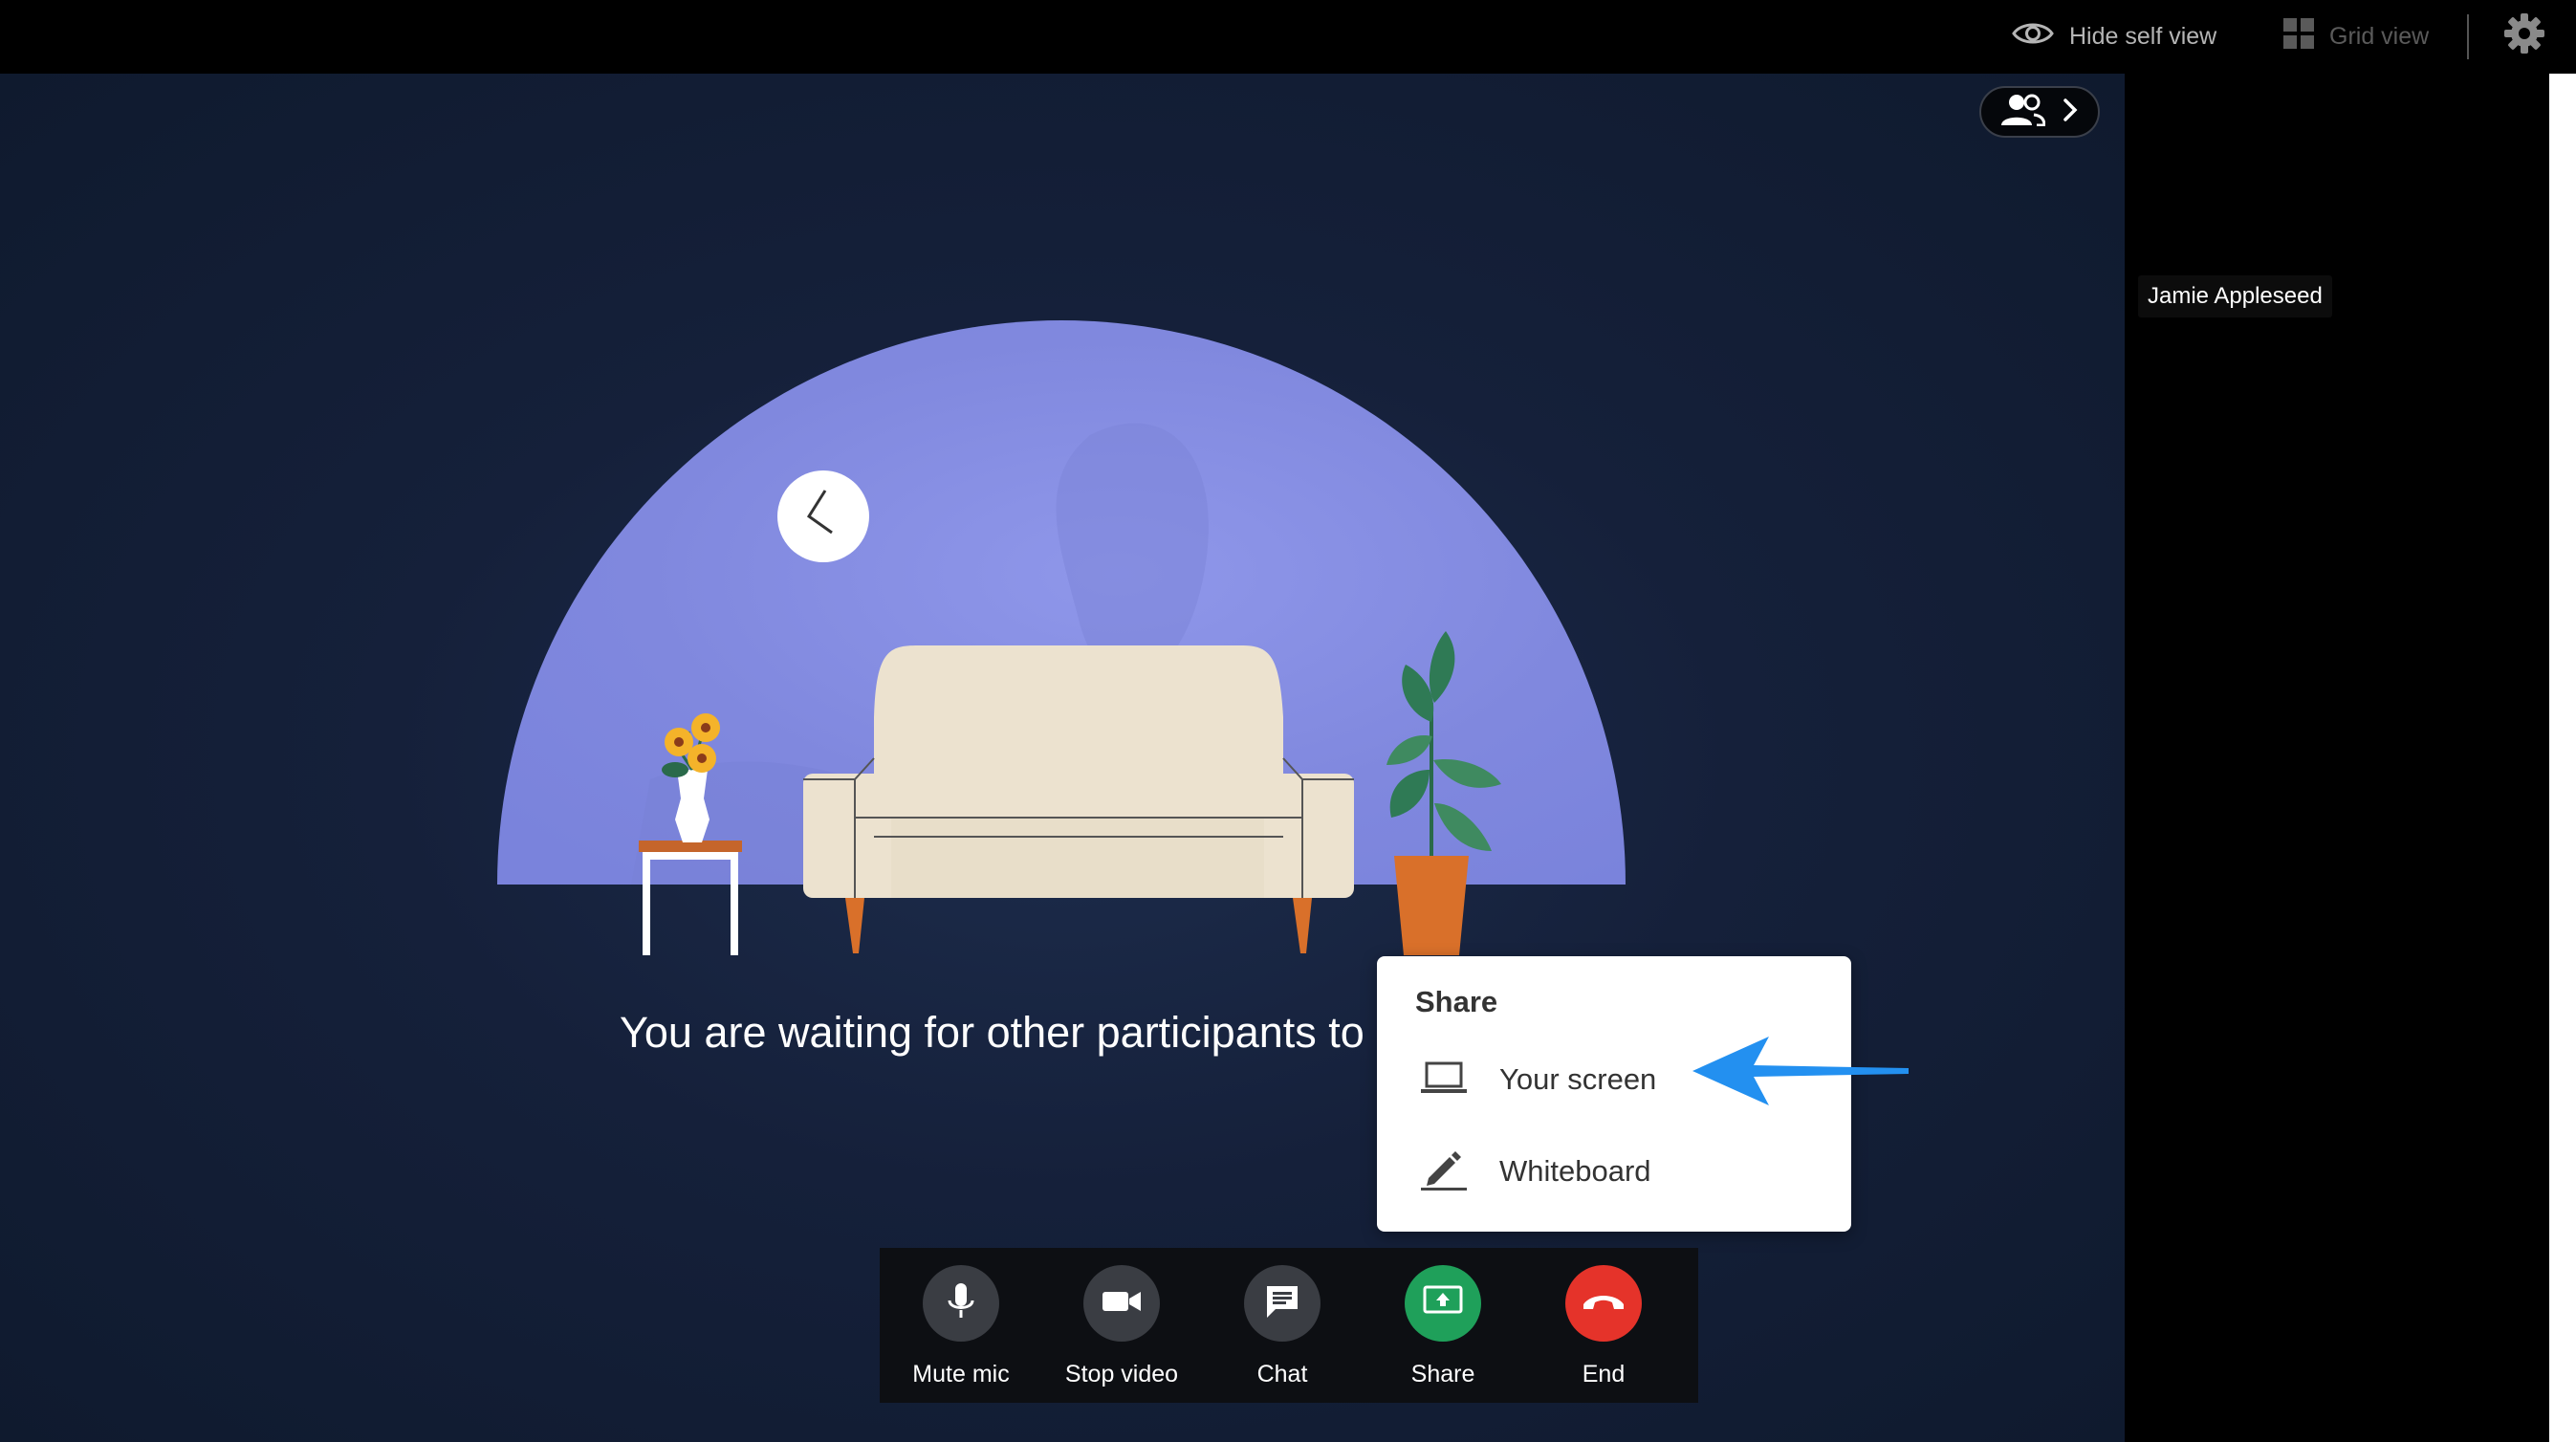 The height and width of the screenshot is (1442, 2576). I want to click on call-control-bar: Mute mic Stop video Chat Share End, so click(1289, 1325).